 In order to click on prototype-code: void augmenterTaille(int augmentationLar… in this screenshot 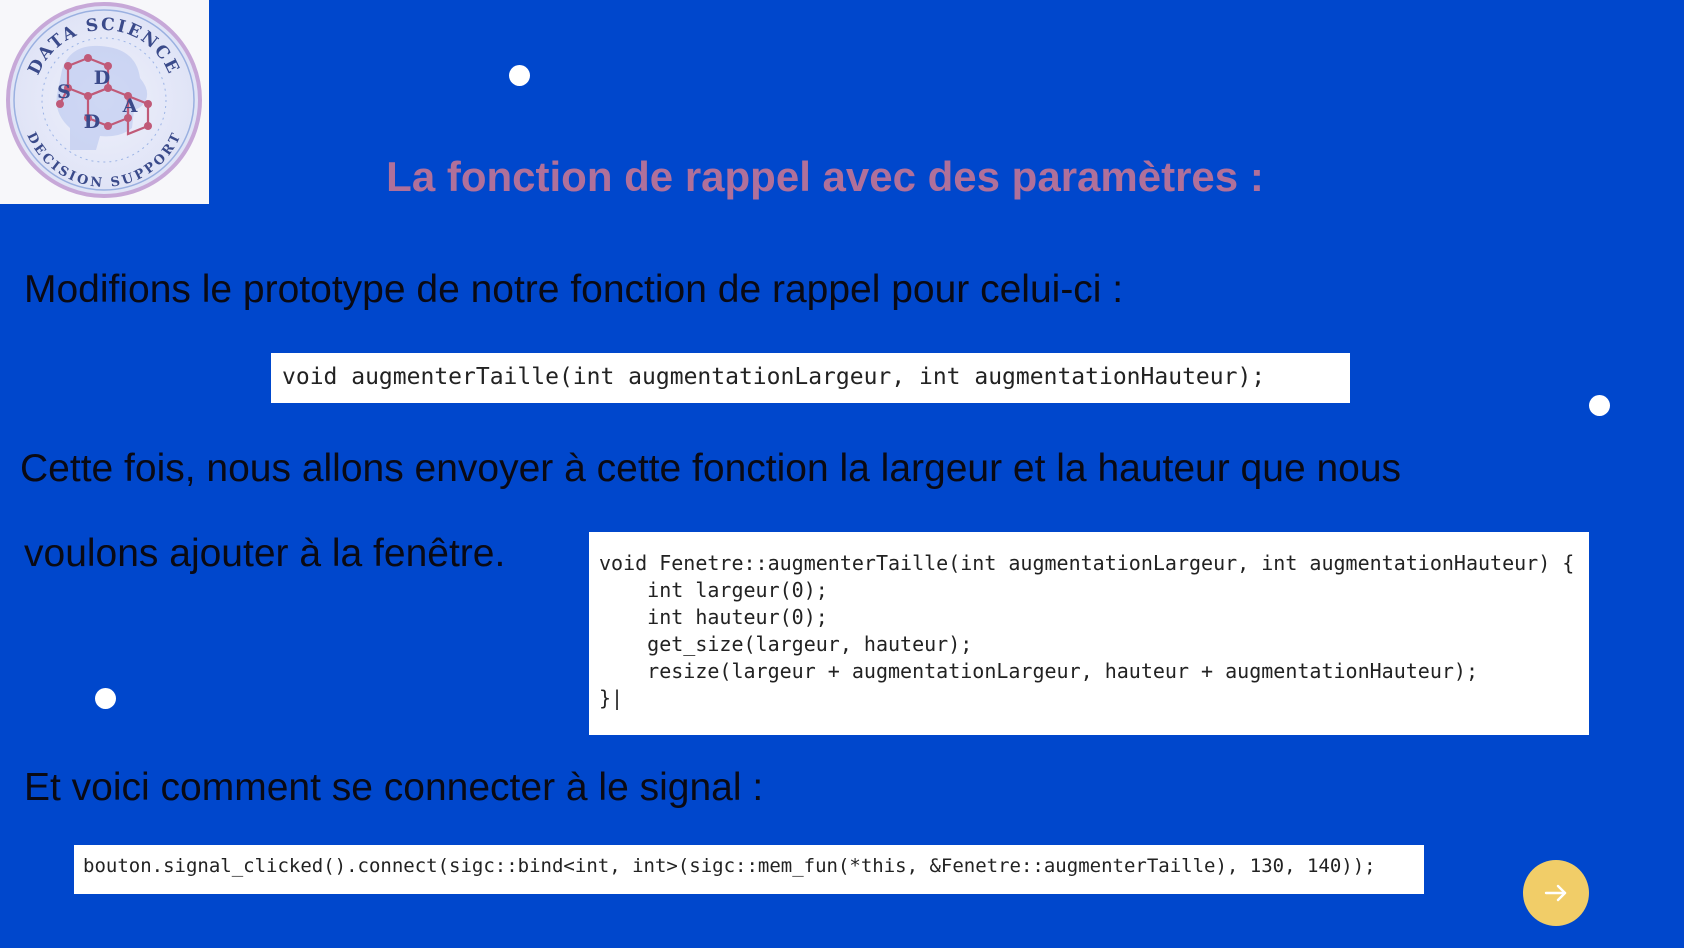, I will do `click(774, 377)`.